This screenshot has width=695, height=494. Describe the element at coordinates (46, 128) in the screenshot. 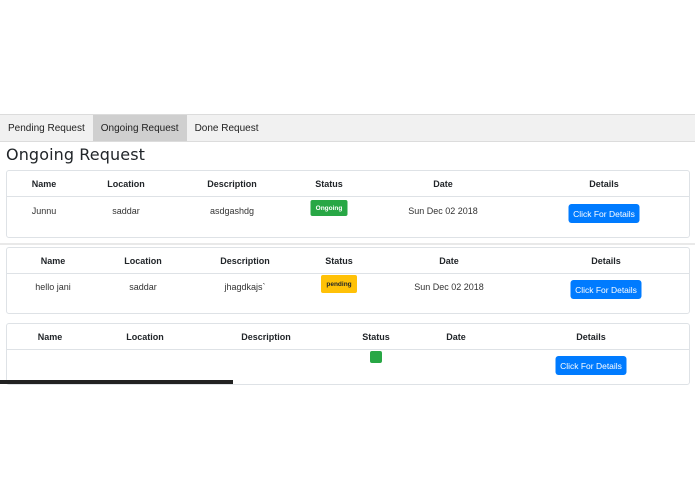

I see `tab-pending-request: Pending Request` at that location.